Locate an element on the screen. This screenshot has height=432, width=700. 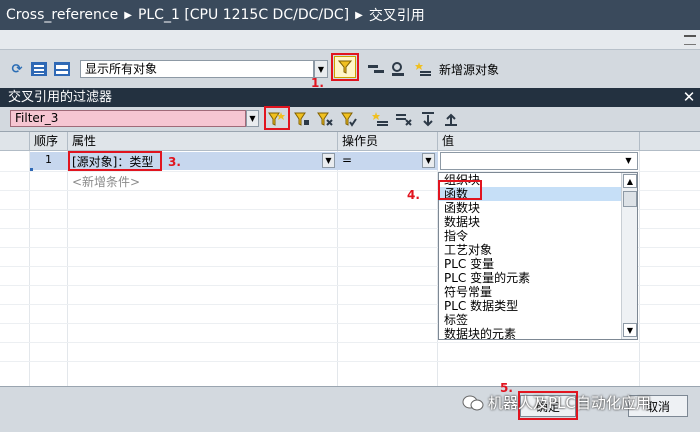
watermark: 机器人及PLC自动化应用 is located at coordinates (556, 402).